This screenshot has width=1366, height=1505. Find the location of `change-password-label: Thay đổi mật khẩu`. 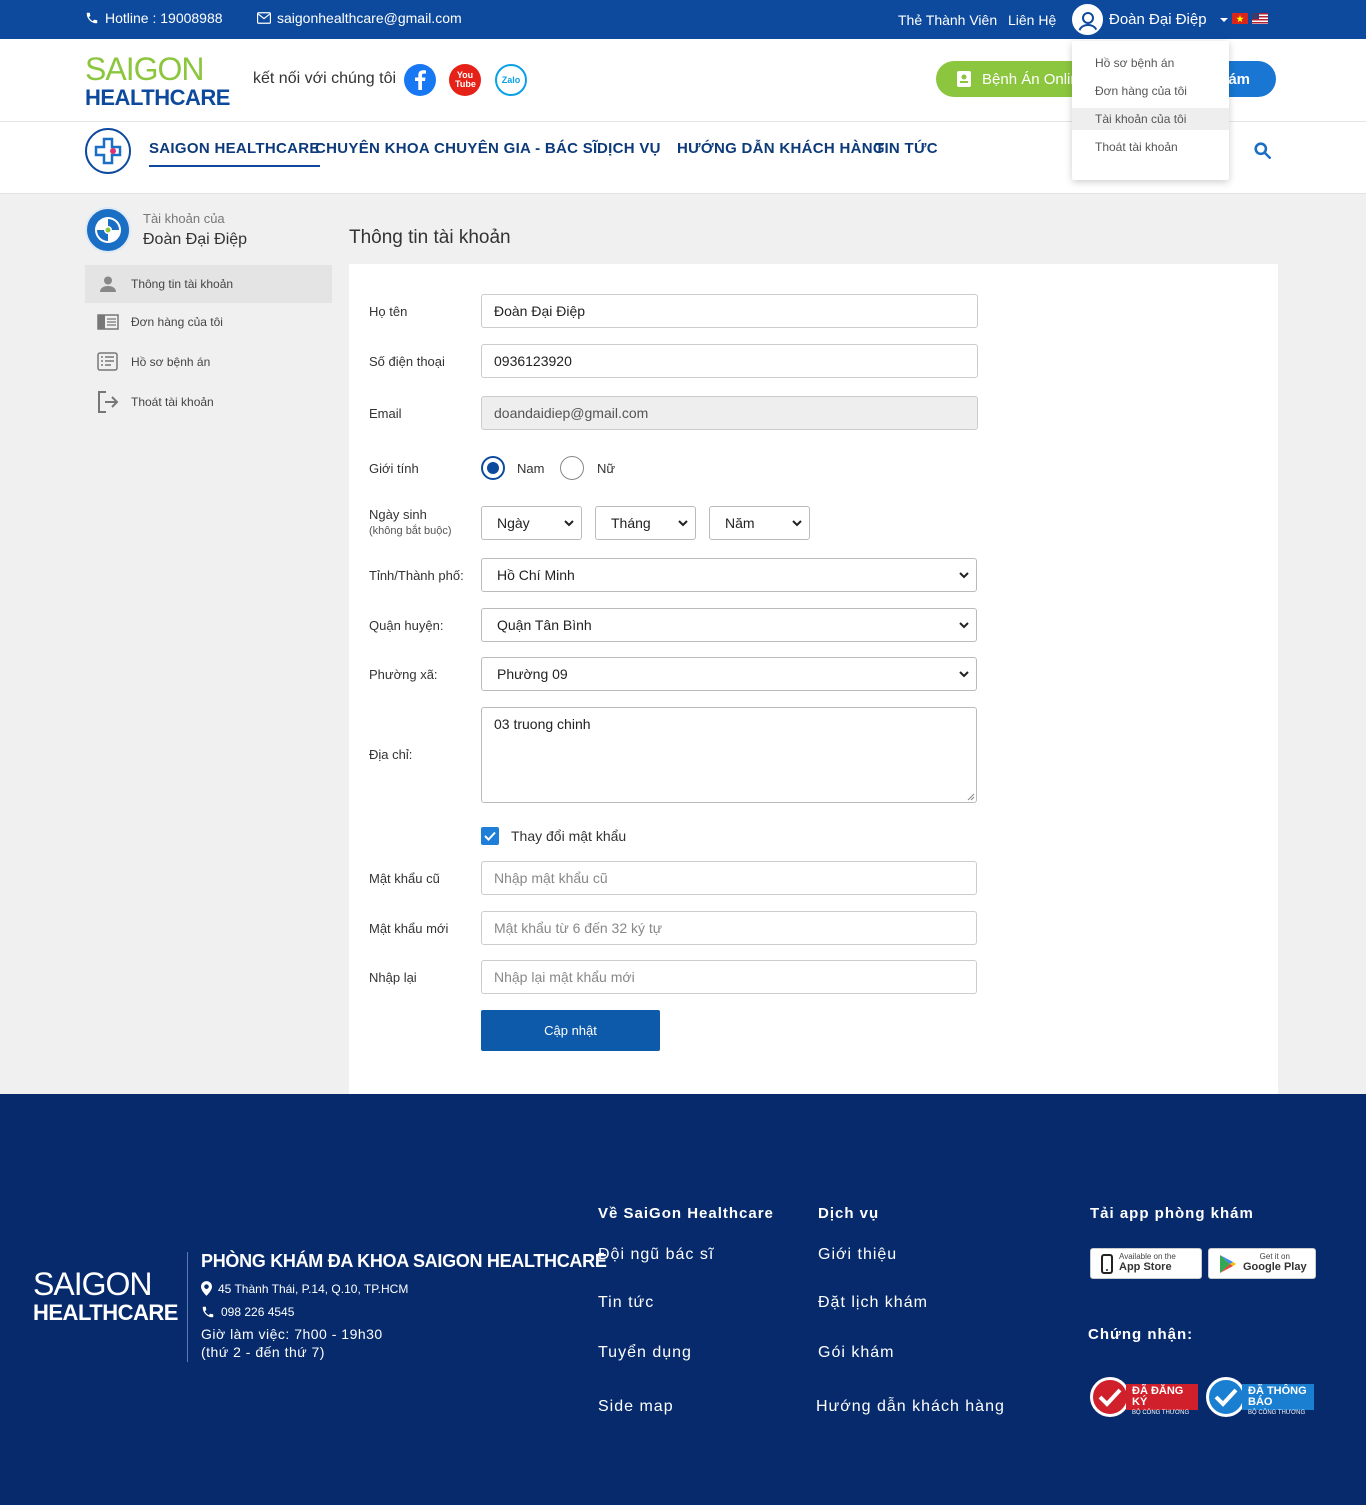

change-password-label: Thay đổi mật khẩu is located at coordinates (568, 836).